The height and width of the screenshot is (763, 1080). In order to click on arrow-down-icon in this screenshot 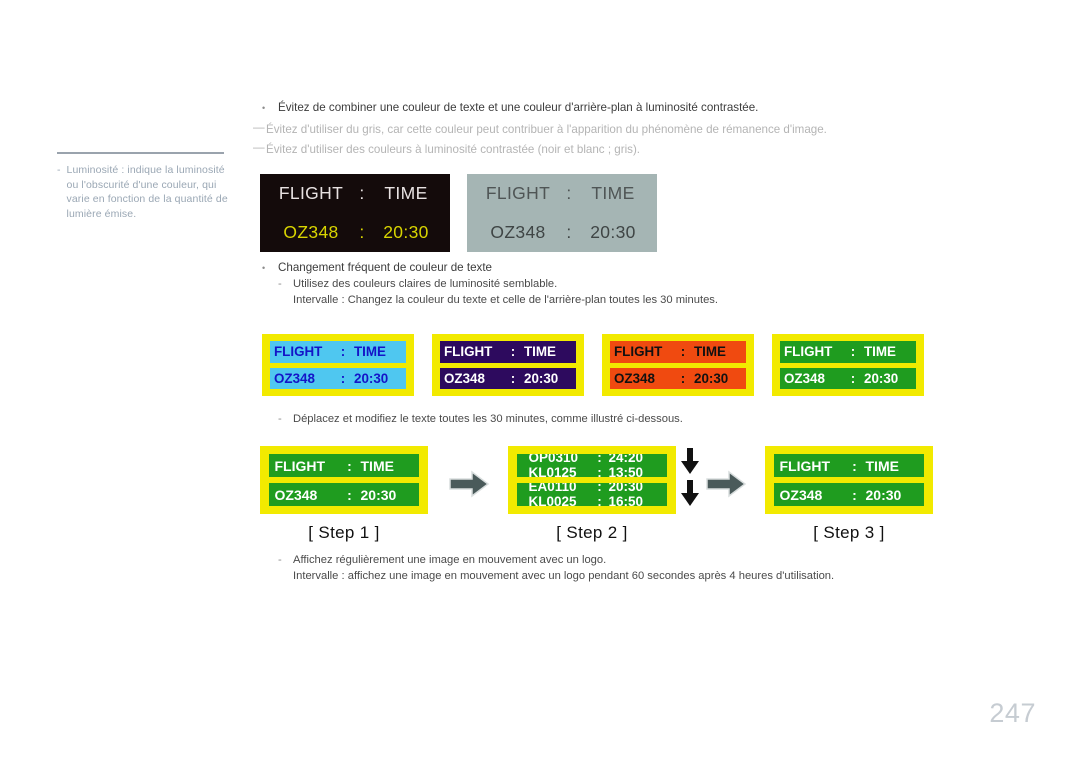, I will do `click(690, 463)`.